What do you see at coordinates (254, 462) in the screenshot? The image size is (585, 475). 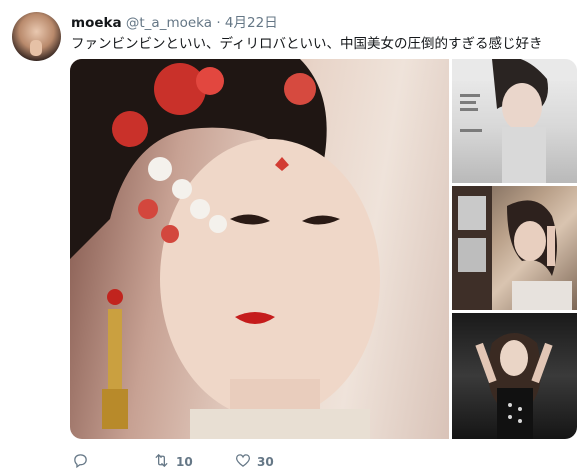 I see `like-button: 30` at bounding box center [254, 462].